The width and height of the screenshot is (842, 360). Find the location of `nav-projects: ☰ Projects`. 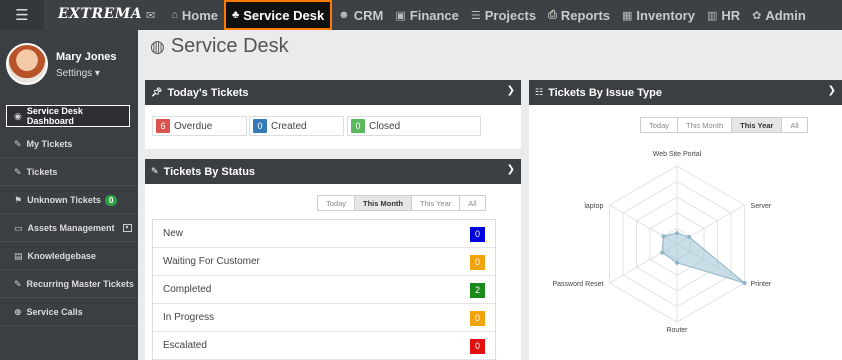

nav-projects: ☰ Projects is located at coordinates (503, 15).